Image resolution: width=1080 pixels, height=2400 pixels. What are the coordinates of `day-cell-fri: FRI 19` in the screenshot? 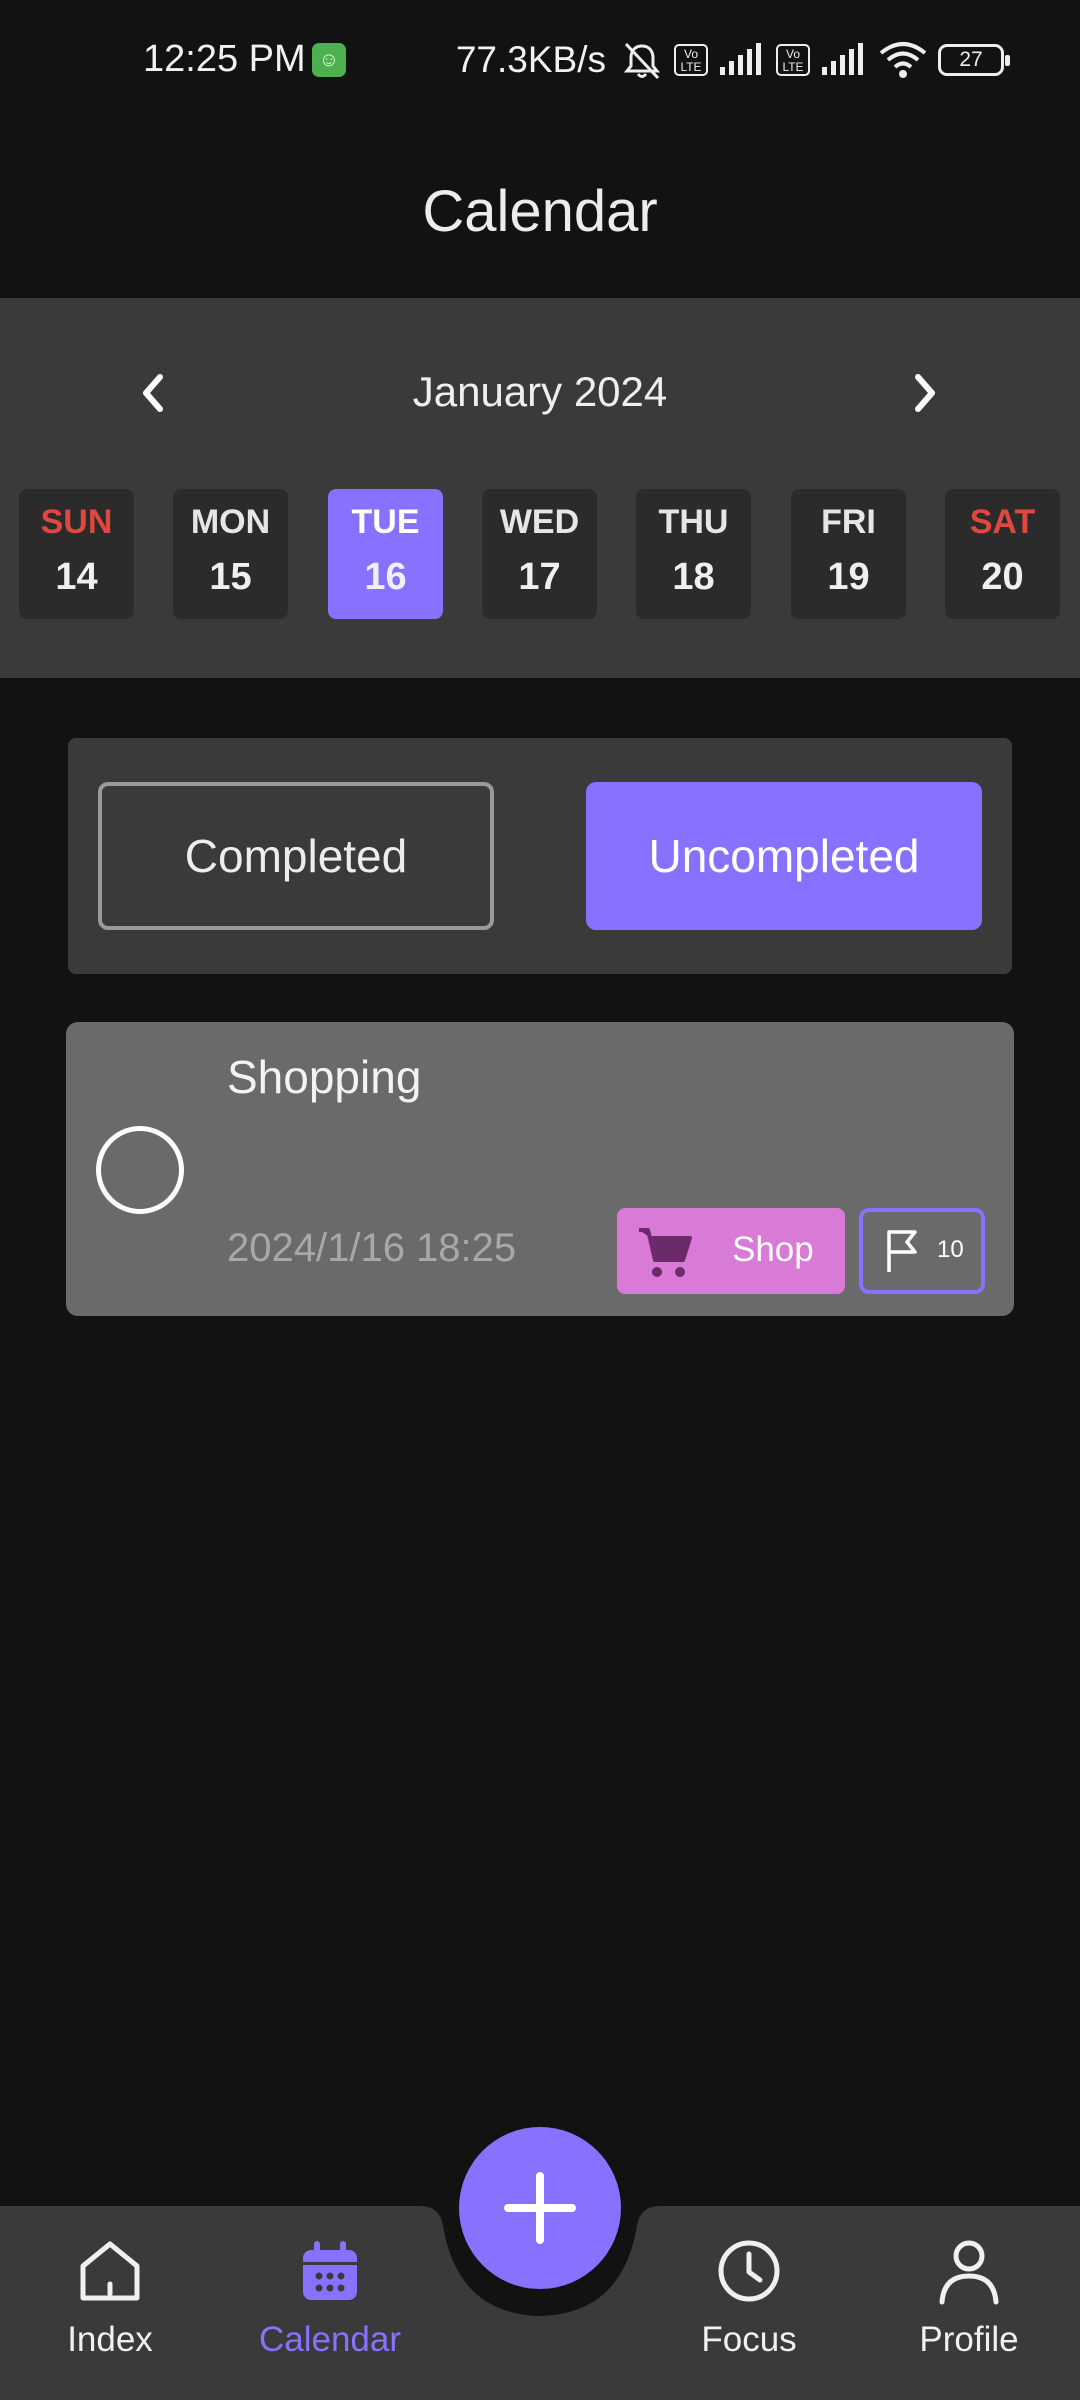 It's located at (848, 554).